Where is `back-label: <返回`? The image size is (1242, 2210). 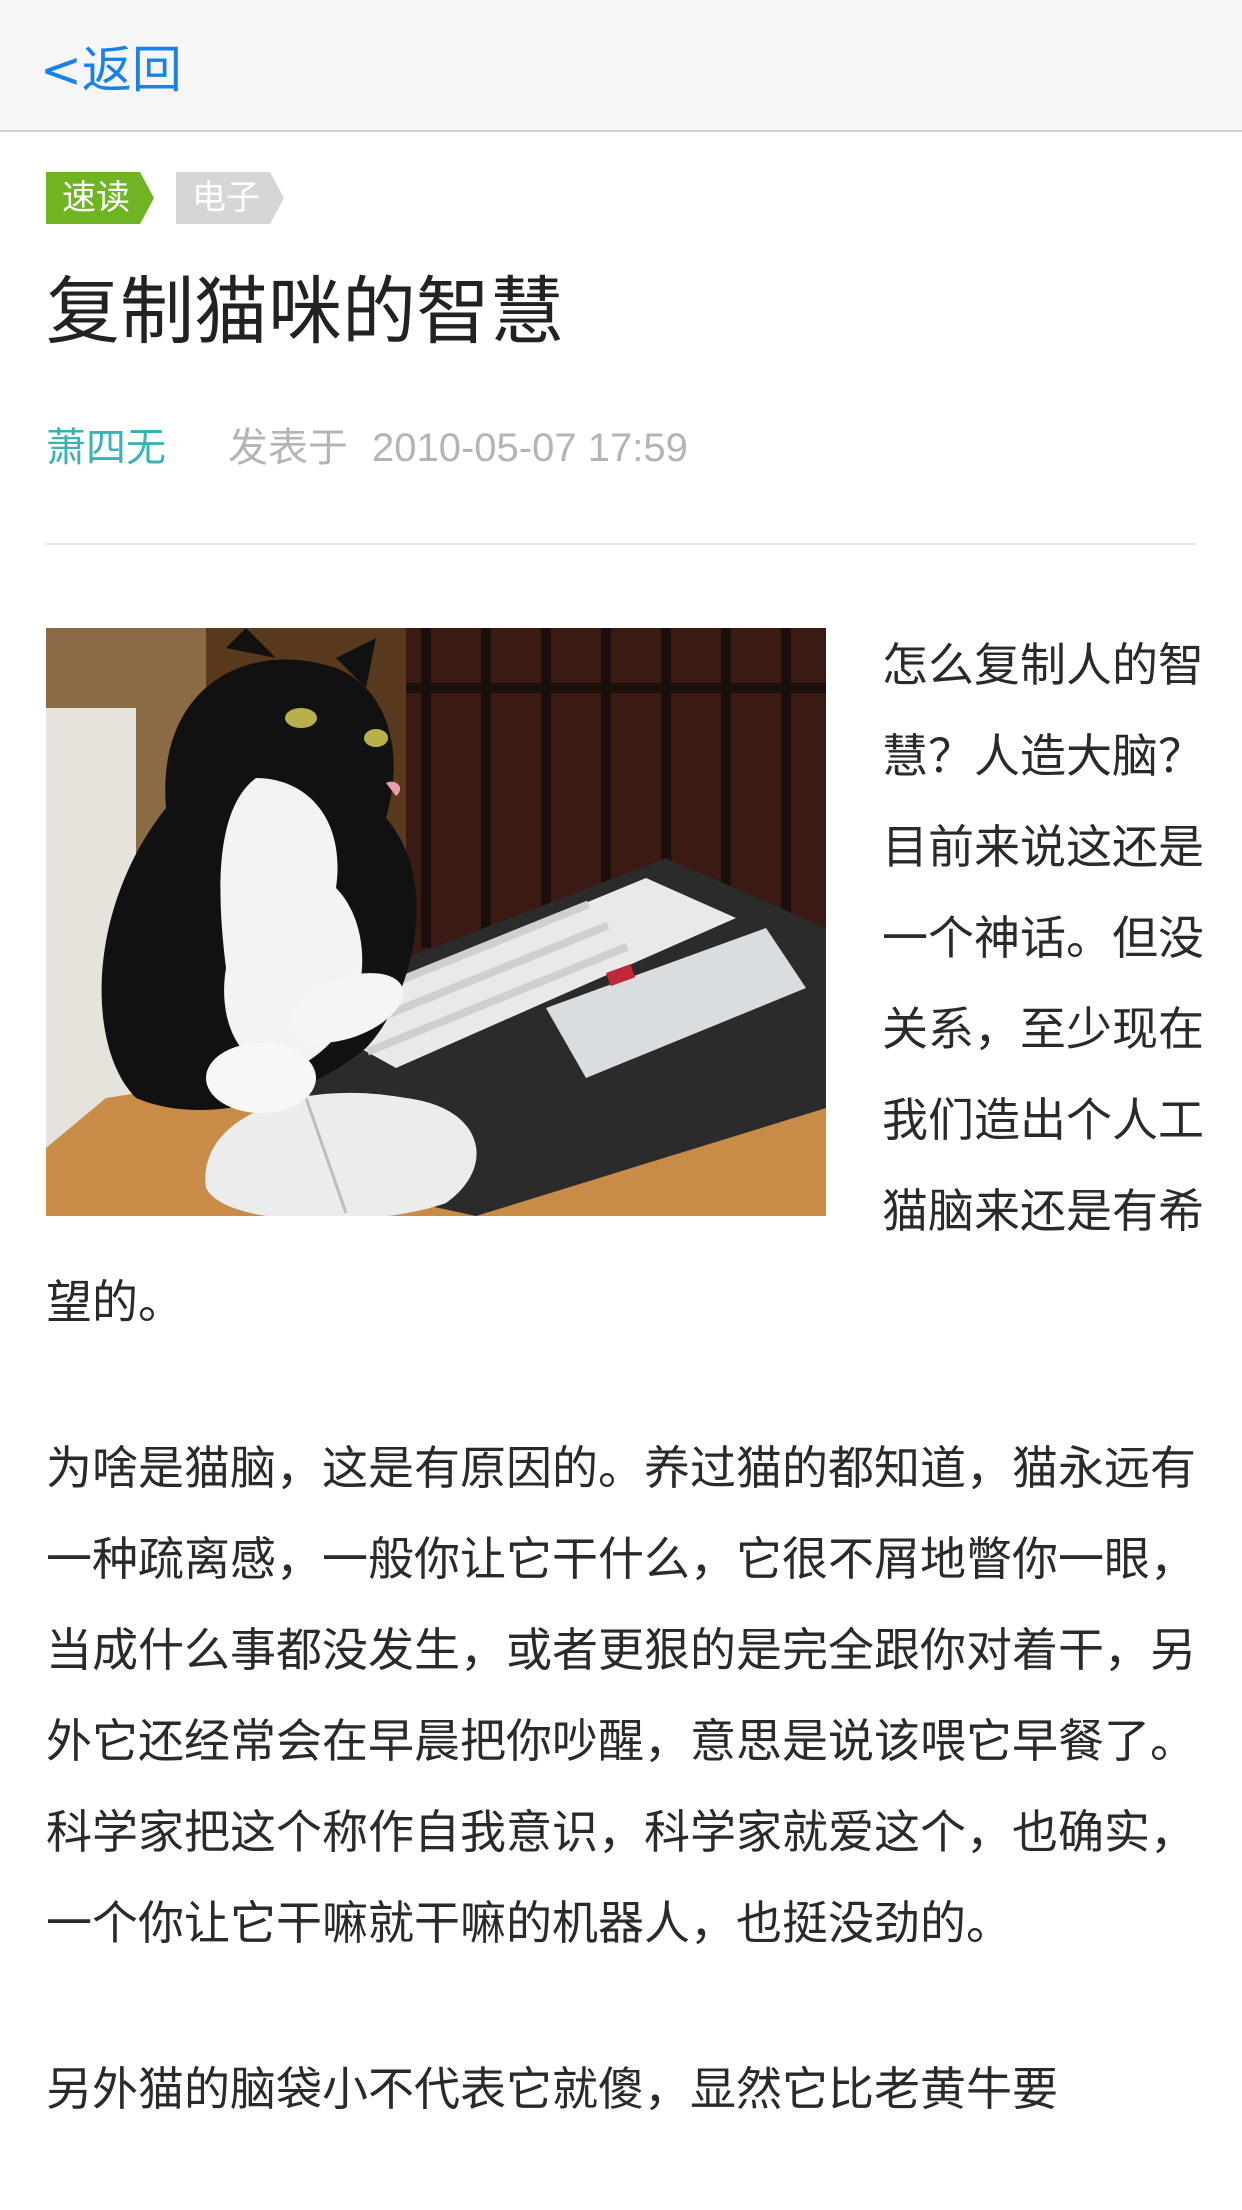 back-label: <返回 is located at coordinates (111, 66).